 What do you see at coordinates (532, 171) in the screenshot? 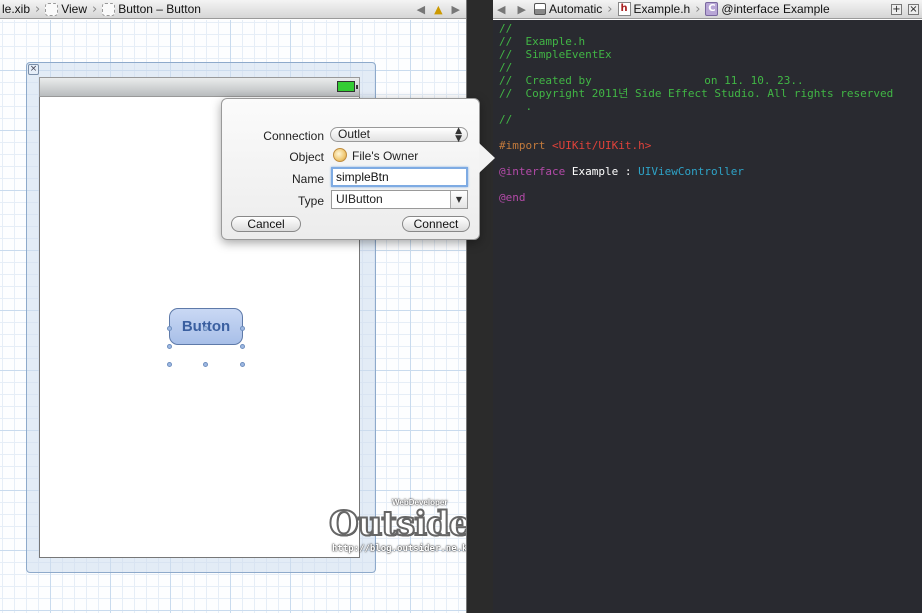
I see `interface-keyword: @interface` at bounding box center [532, 171].